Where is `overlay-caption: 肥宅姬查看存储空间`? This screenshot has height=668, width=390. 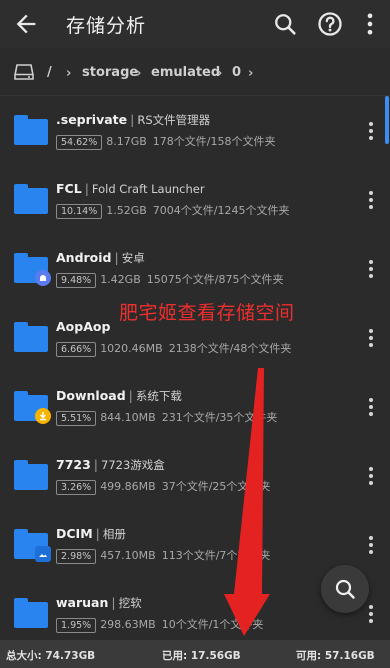 overlay-caption: 肥宅姬查看存储空间 is located at coordinates (207, 313).